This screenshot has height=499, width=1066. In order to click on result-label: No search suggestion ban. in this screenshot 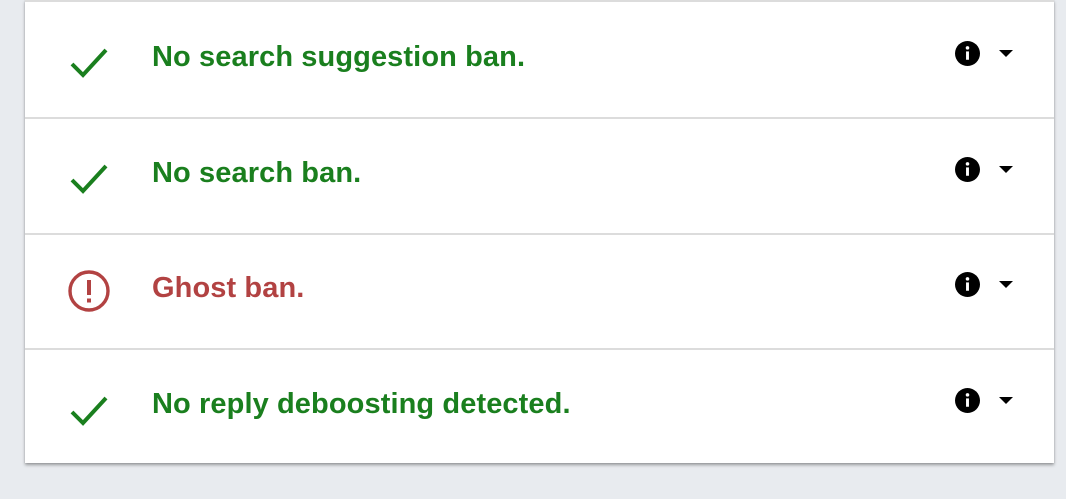, I will do `click(339, 57)`.